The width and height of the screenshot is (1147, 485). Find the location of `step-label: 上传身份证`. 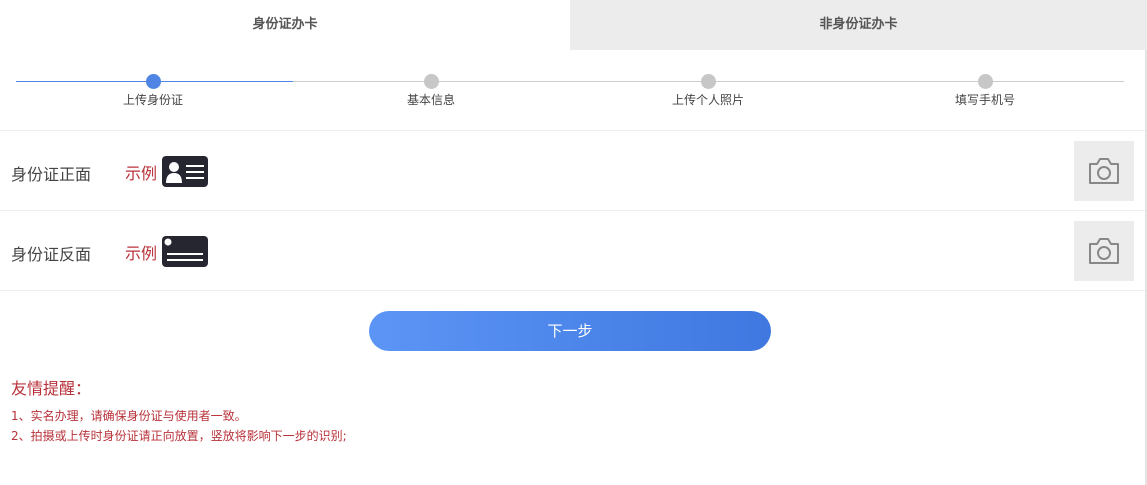

step-label: 上传身份证 is located at coordinates (152, 100).